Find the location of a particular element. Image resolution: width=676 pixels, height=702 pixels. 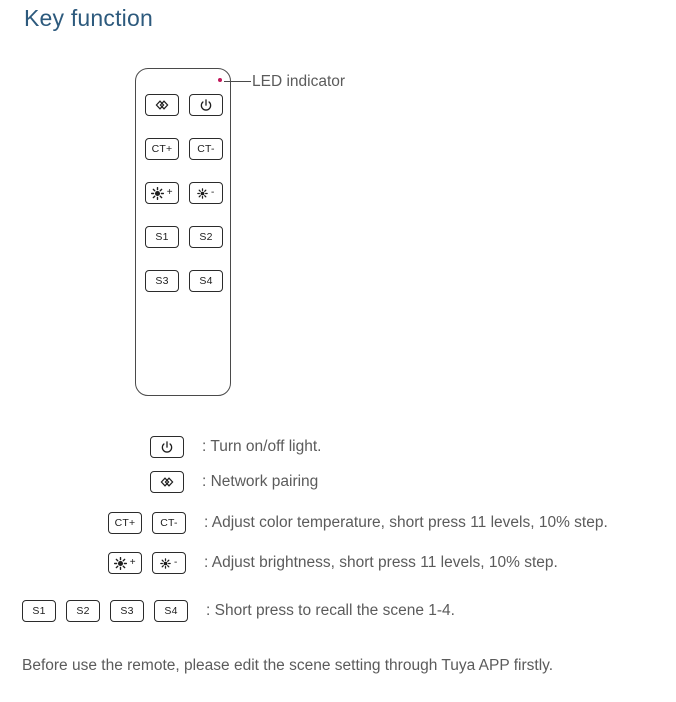

remote-key-scene-2: S2 is located at coordinates (206, 237).